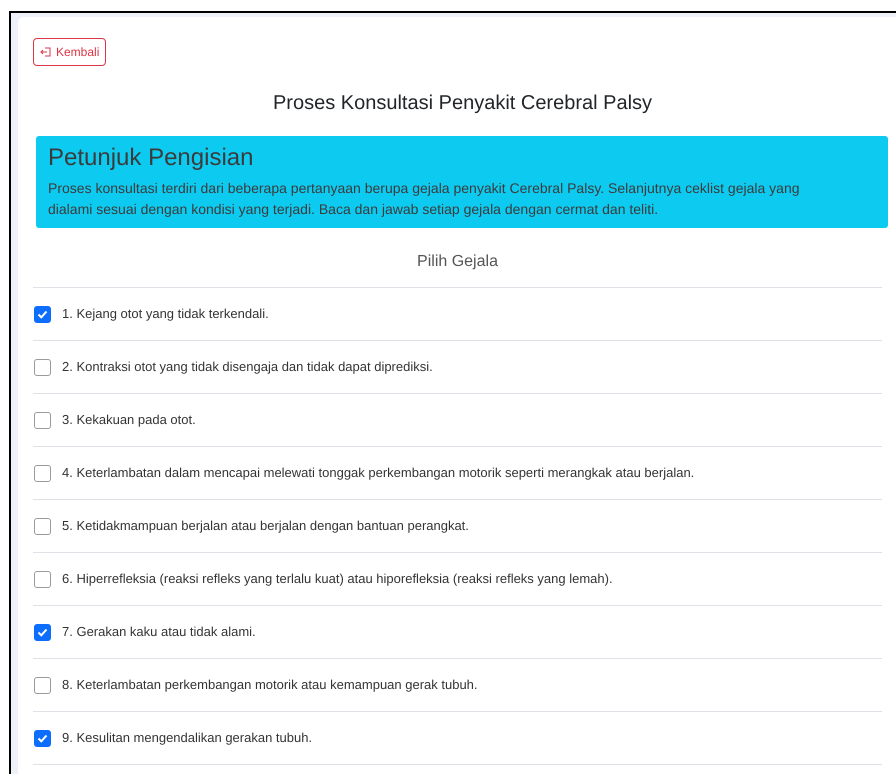 The width and height of the screenshot is (896, 774). What do you see at coordinates (165, 314) in the screenshot?
I see `symptom-label: 1. Kejang otot yang tidak terkendali.` at bounding box center [165, 314].